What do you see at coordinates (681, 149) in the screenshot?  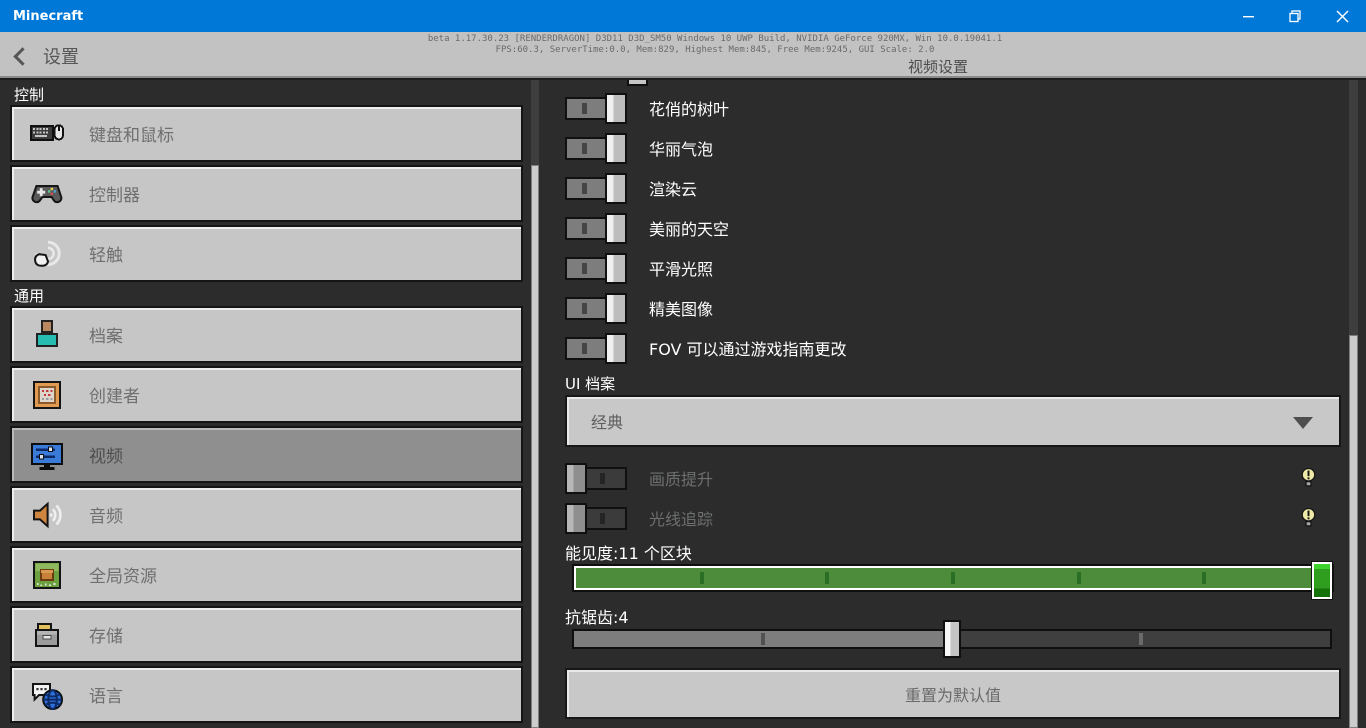 I see `toggle-label: 华丽气泡` at bounding box center [681, 149].